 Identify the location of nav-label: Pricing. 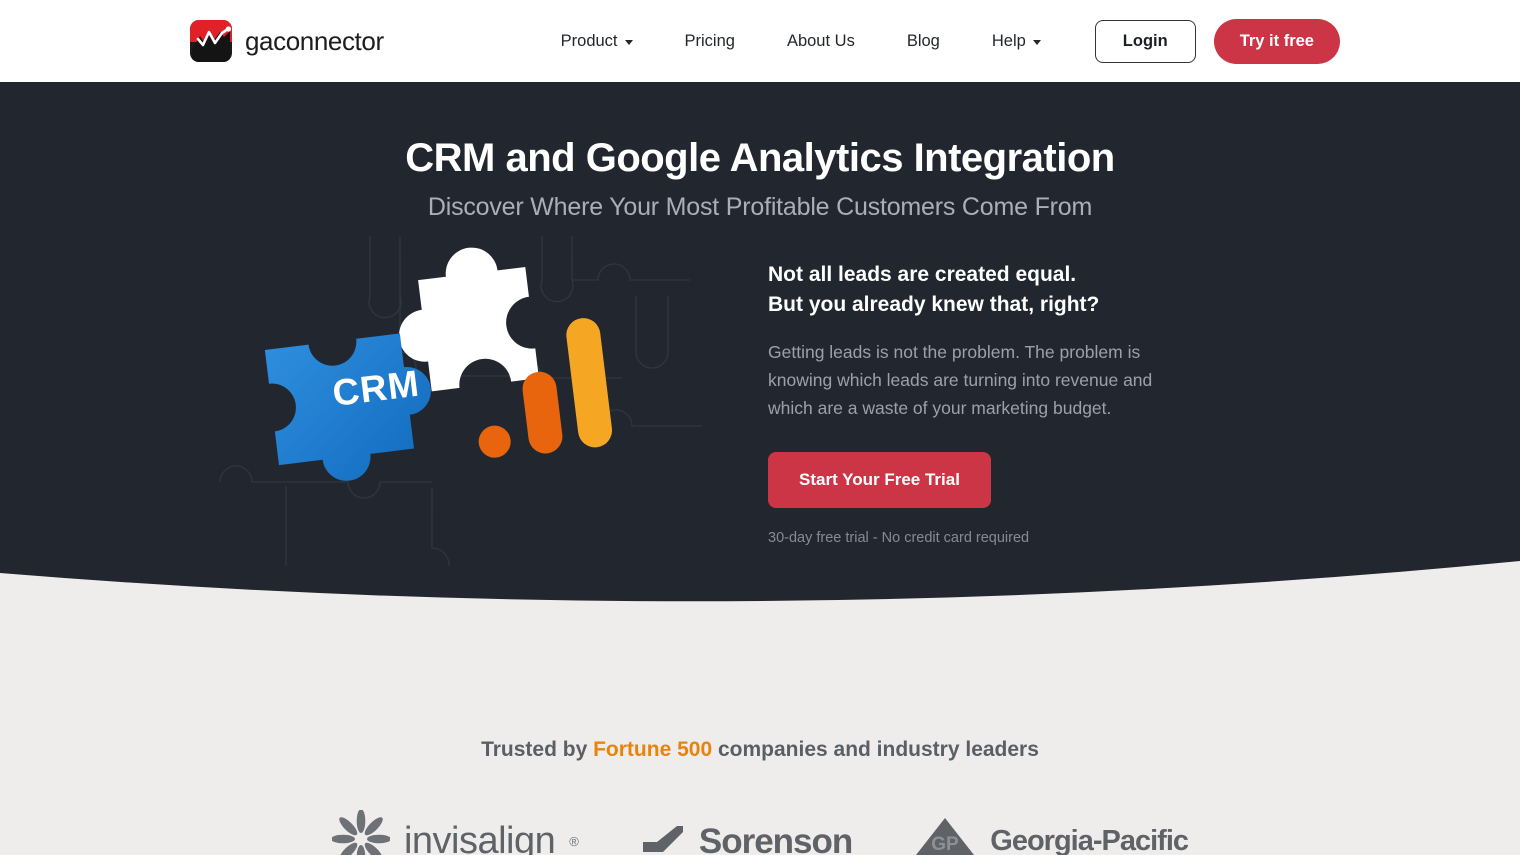
(709, 40).